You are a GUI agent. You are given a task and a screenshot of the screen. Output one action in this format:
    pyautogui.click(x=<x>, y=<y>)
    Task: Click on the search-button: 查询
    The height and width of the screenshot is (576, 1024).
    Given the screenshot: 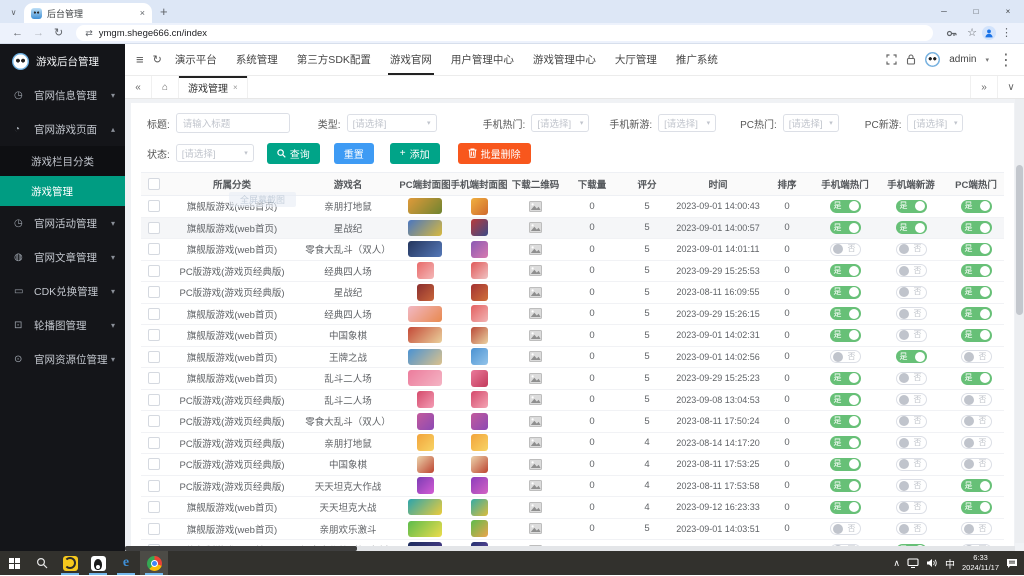 What is the action you would take?
    pyautogui.click(x=293, y=153)
    